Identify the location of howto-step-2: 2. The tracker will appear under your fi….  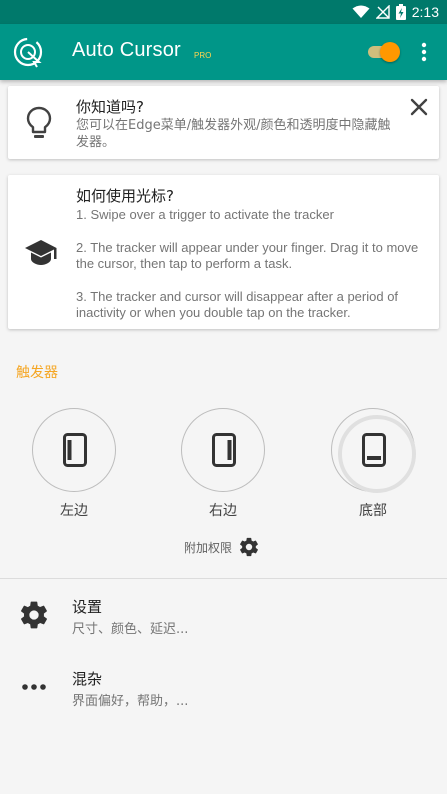
(247, 255).